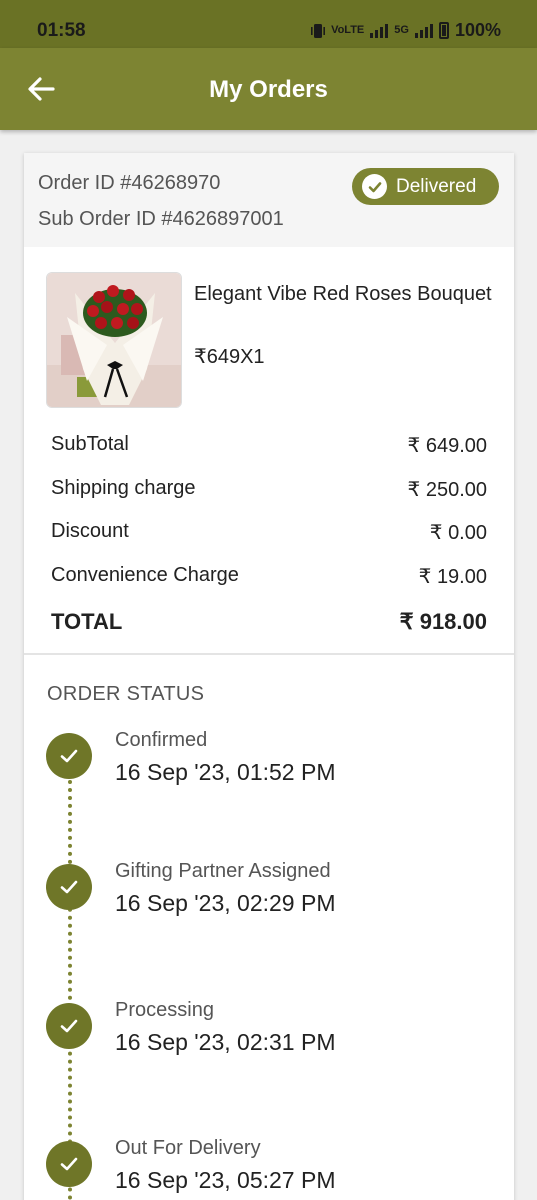 The height and width of the screenshot is (1200, 537). Describe the element at coordinates (164, 1010) in the screenshot. I see `step-name: Processing` at that location.